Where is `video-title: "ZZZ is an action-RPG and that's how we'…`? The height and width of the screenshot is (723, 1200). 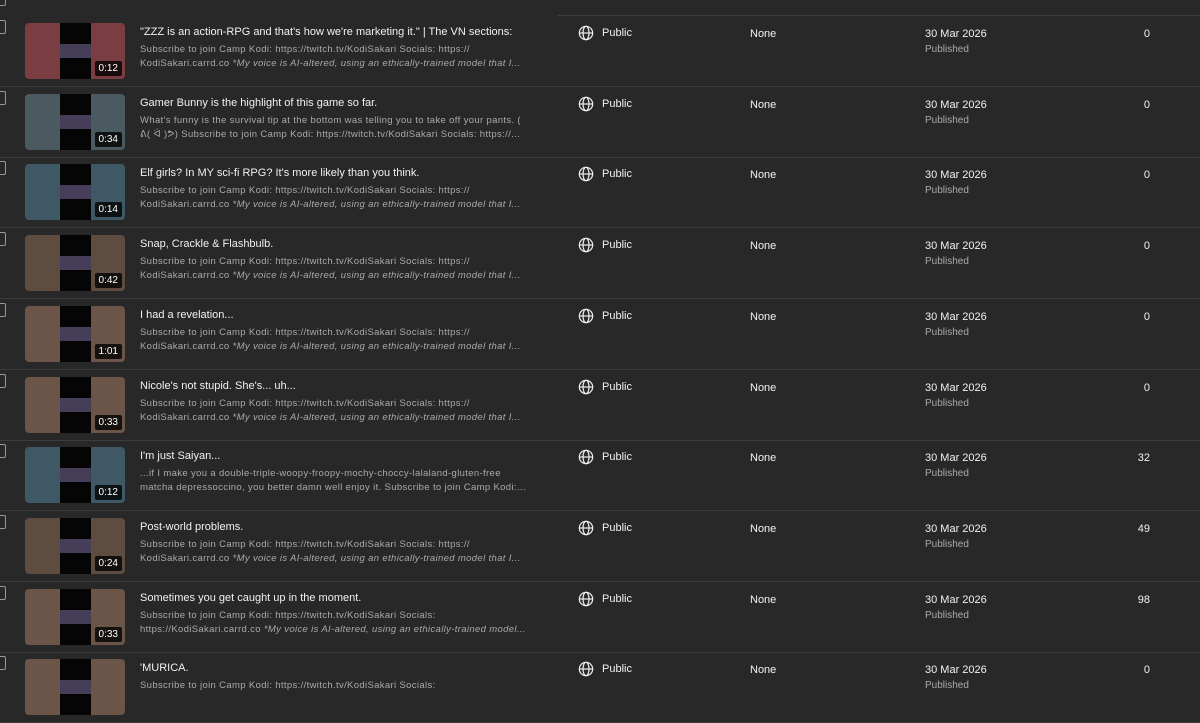
video-title: "ZZZ is an action-RPG and that's how we'… is located at coordinates (345, 32).